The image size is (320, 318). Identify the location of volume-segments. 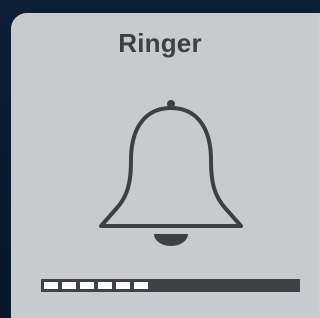
(96, 285).